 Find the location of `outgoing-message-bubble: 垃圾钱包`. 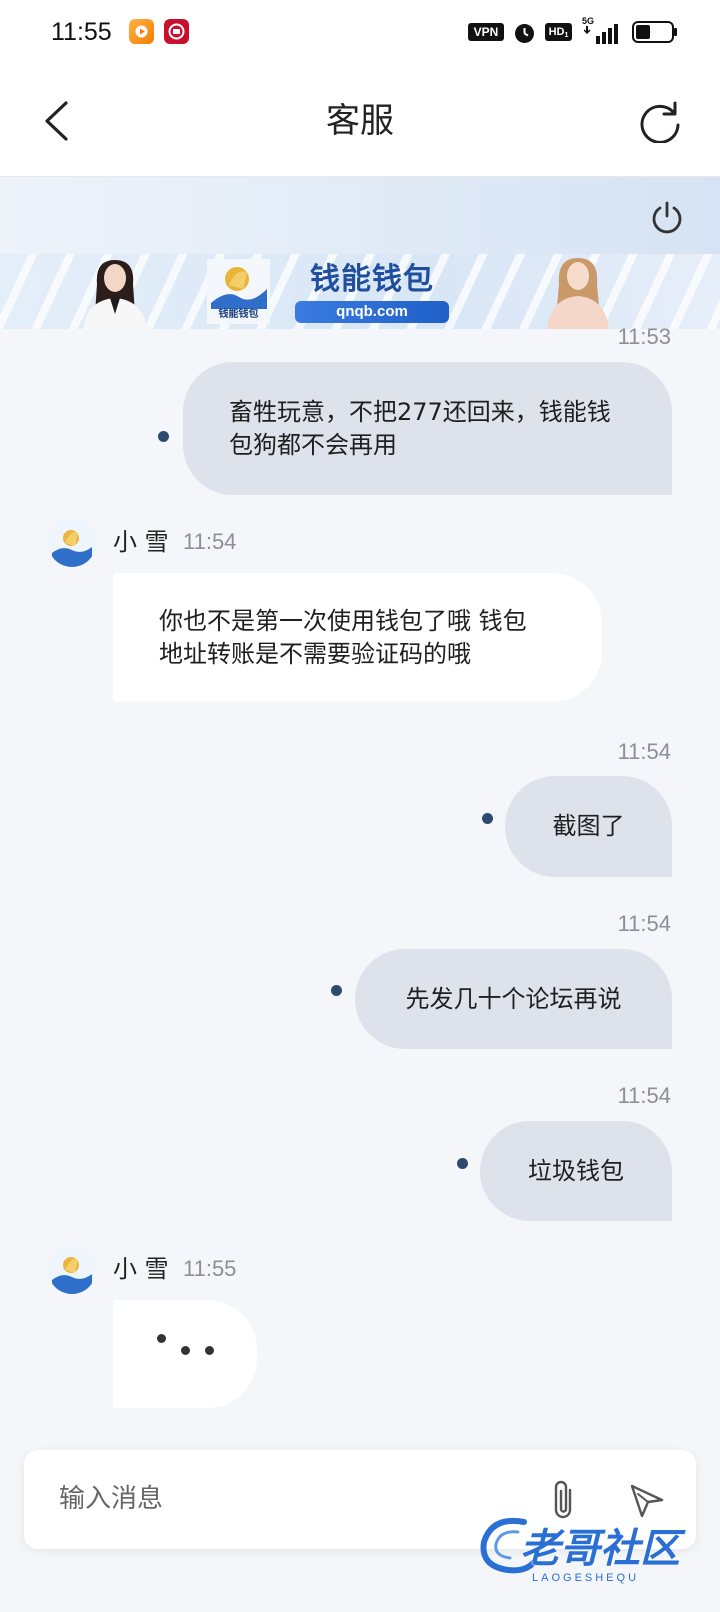

outgoing-message-bubble: 垃圾钱包 is located at coordinates (576, 1171).